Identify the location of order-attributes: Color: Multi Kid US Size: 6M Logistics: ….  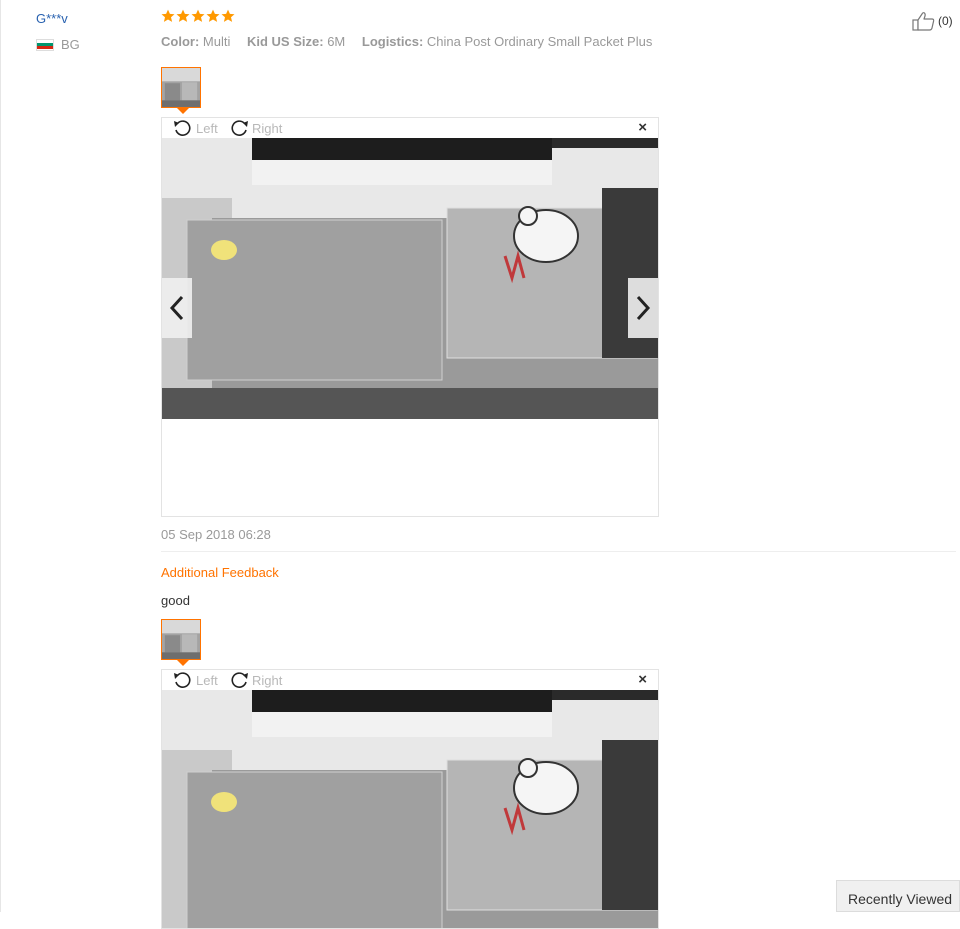
(413, 41).